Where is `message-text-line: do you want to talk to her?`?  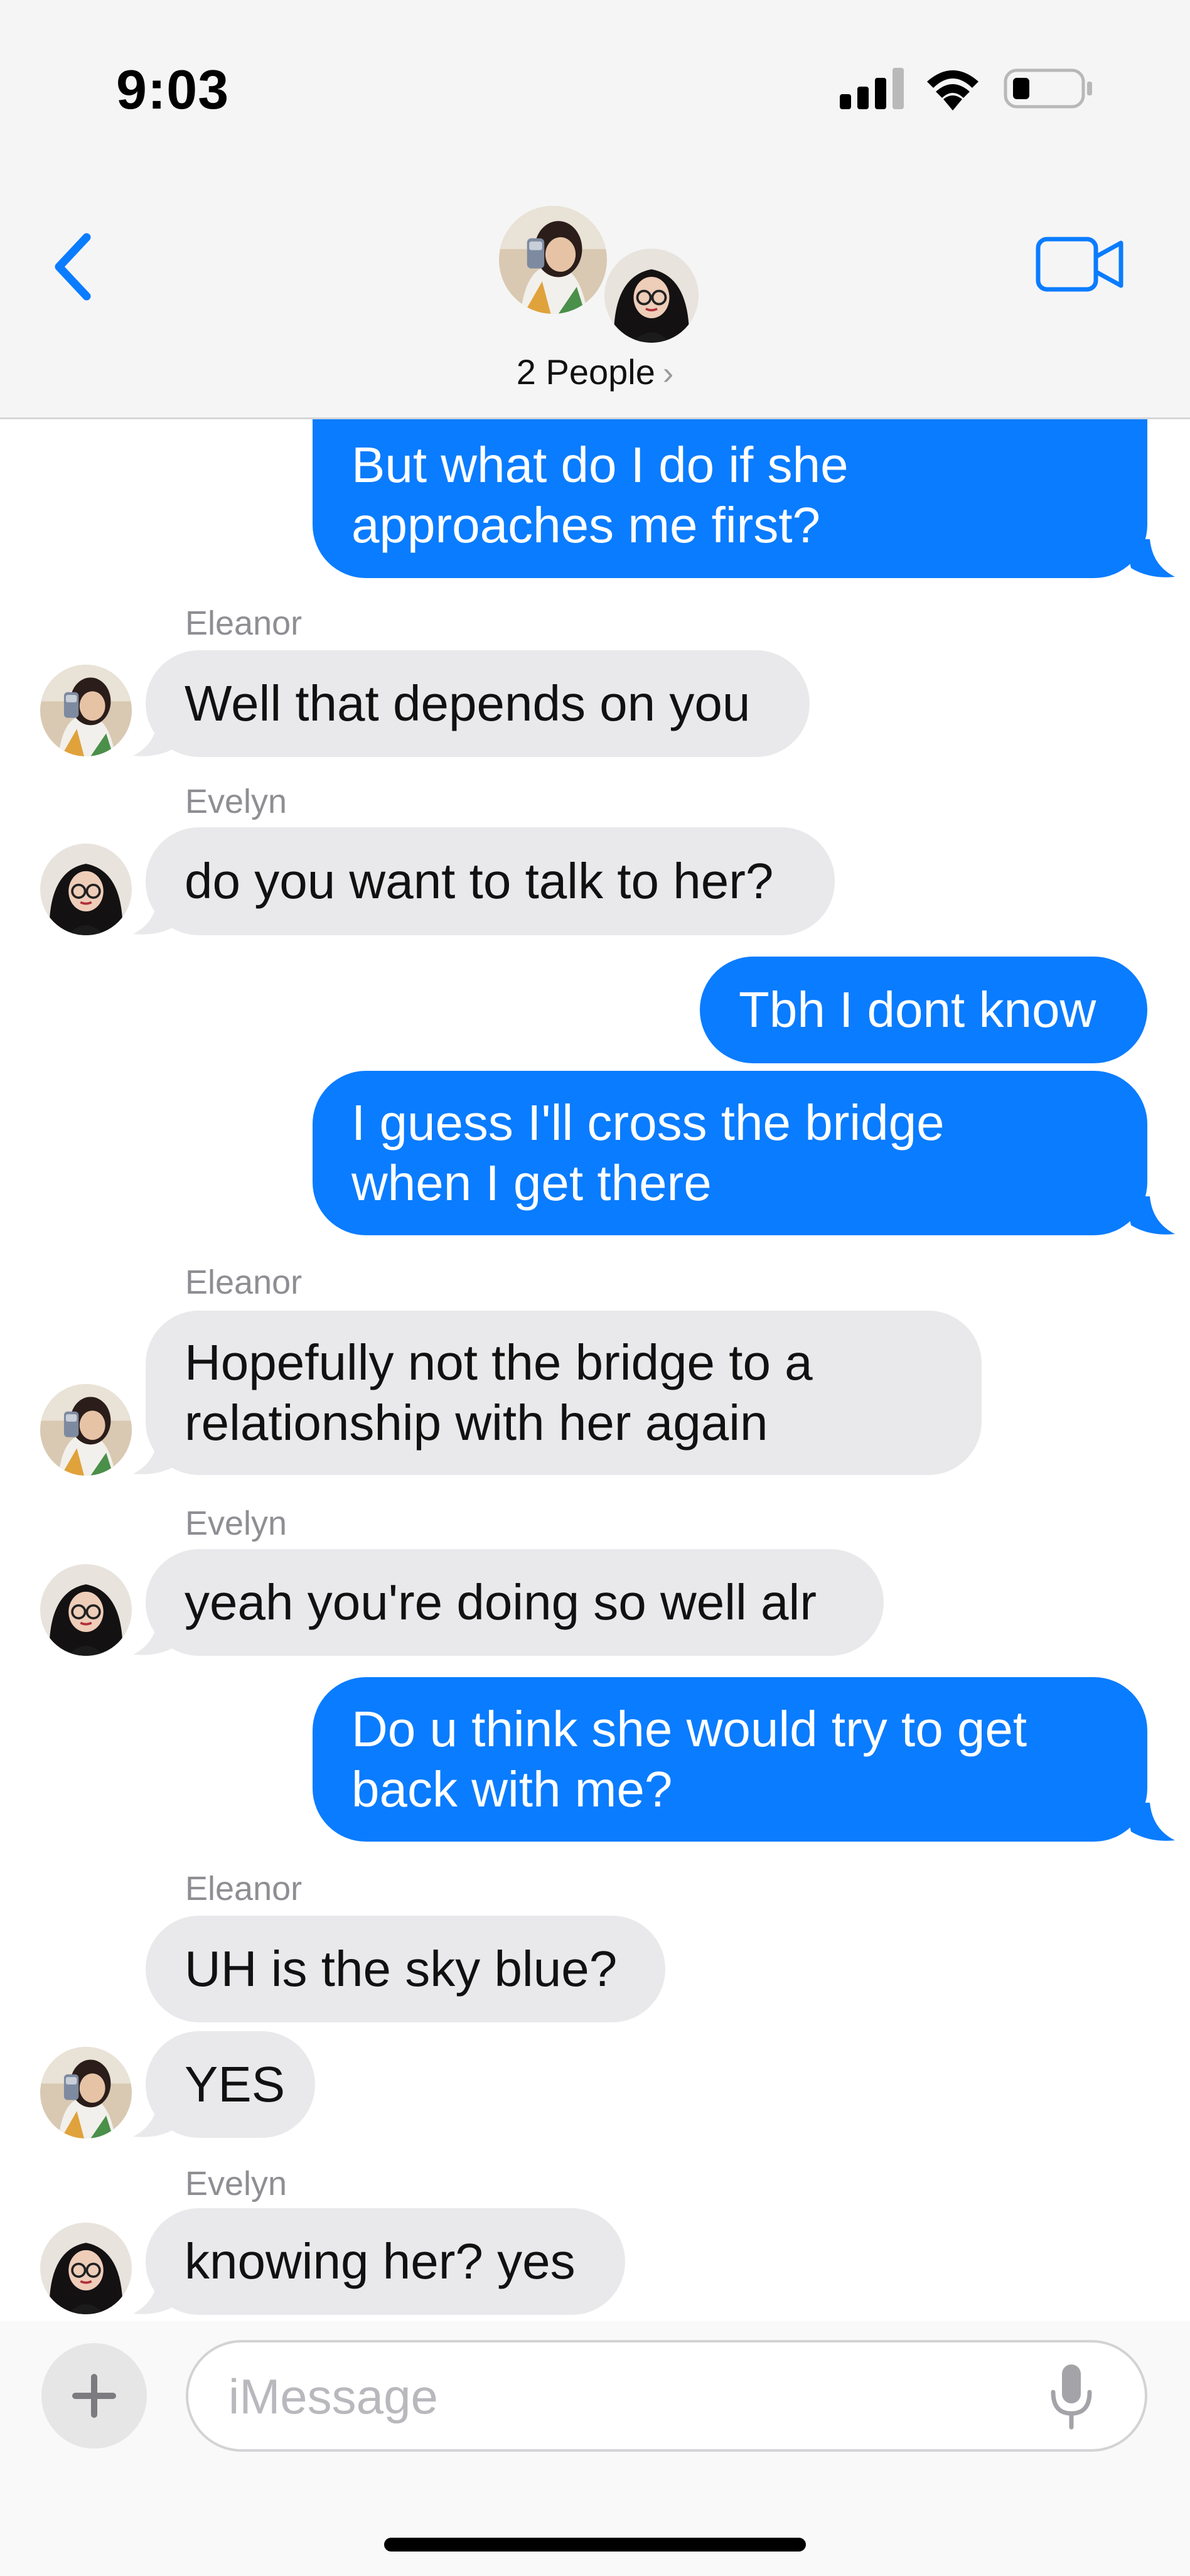 message-text-line: do you want to talk to her? is located at coordinates (479, 881).